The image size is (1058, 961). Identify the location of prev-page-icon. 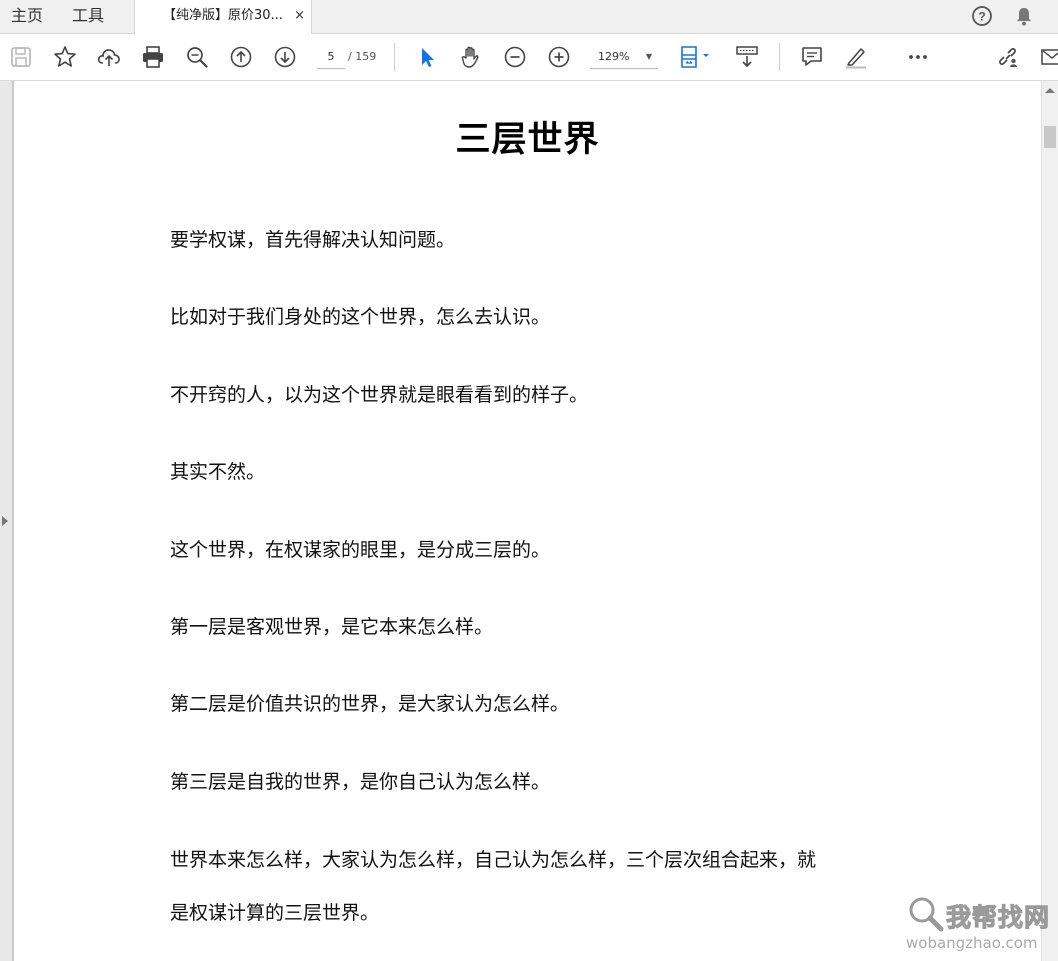
(241, 57).